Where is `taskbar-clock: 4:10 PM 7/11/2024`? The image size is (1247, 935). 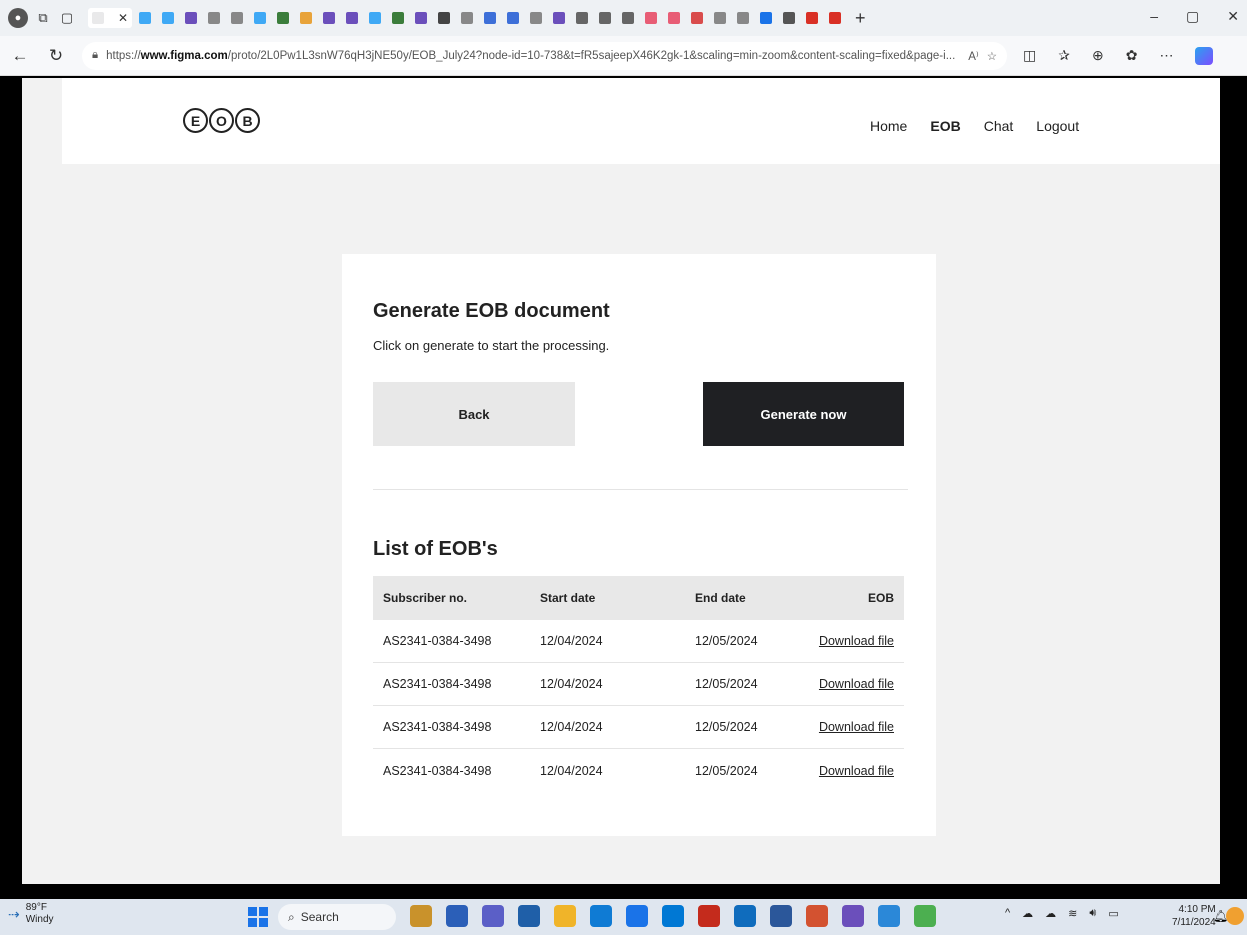 taskbar-clock: 4:10 PM 7/11/2024 is located at coordinates (1194, 916).